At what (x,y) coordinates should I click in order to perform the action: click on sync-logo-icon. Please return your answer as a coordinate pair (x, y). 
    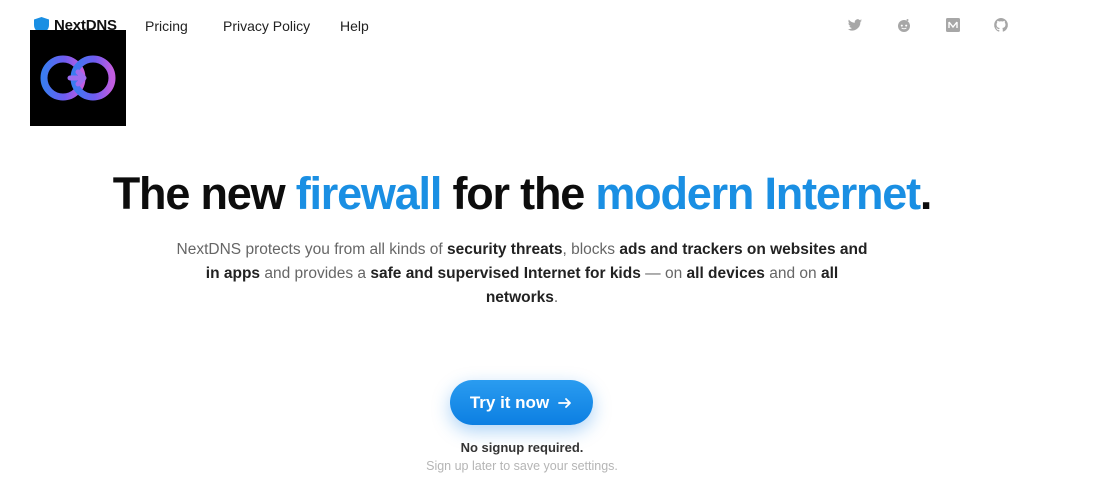
    Looking at the image, I should click on (78, 78).